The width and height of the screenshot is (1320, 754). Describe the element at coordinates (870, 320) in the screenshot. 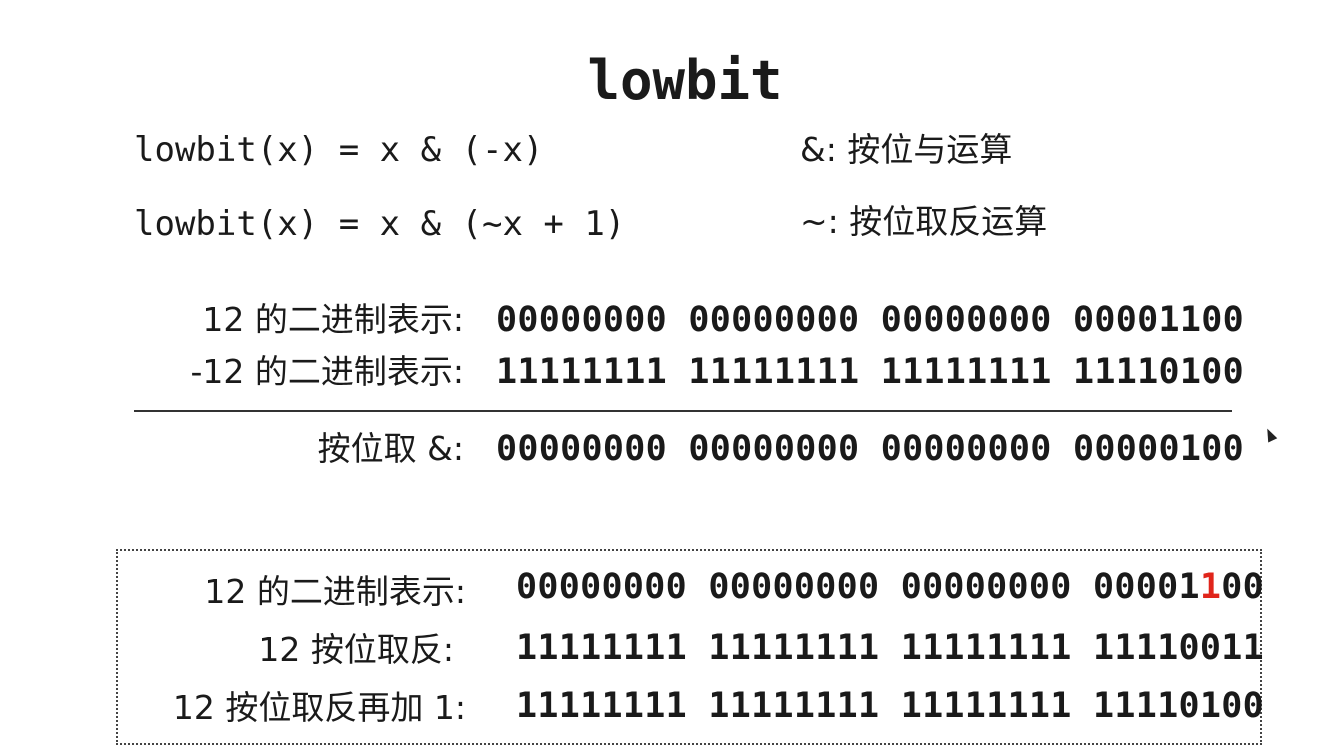

I see `bits-12: 00000000 00000000 00000000 00001100` at that location.